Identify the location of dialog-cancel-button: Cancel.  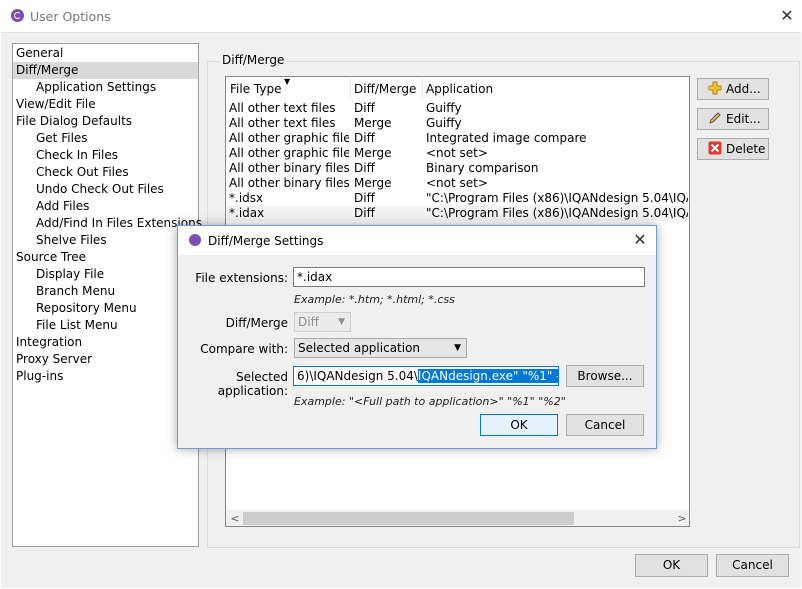
(605, 425).